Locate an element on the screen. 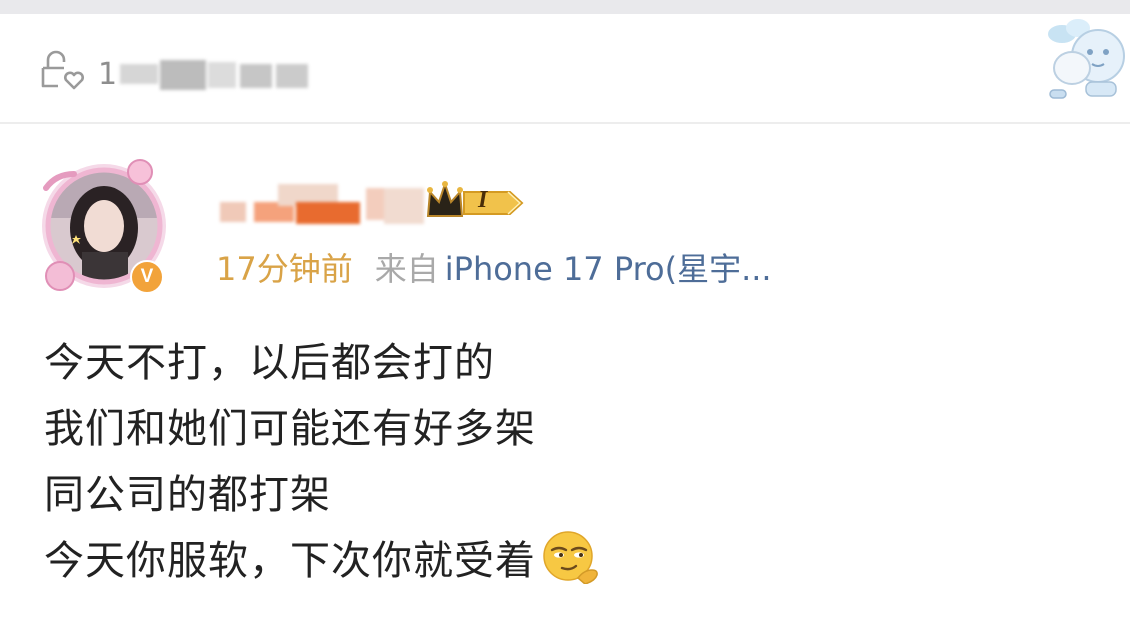 The width and height of the screenshot is (1130, 633). verified-badge: V is located at coordinates (147, 277).